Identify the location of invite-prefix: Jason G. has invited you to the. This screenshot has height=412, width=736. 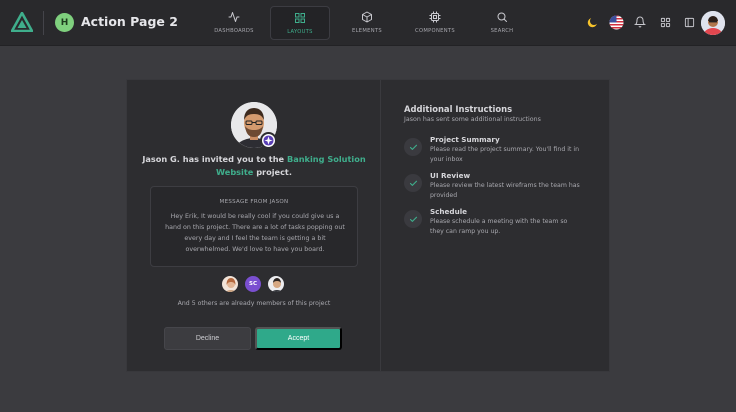
(214, 159).